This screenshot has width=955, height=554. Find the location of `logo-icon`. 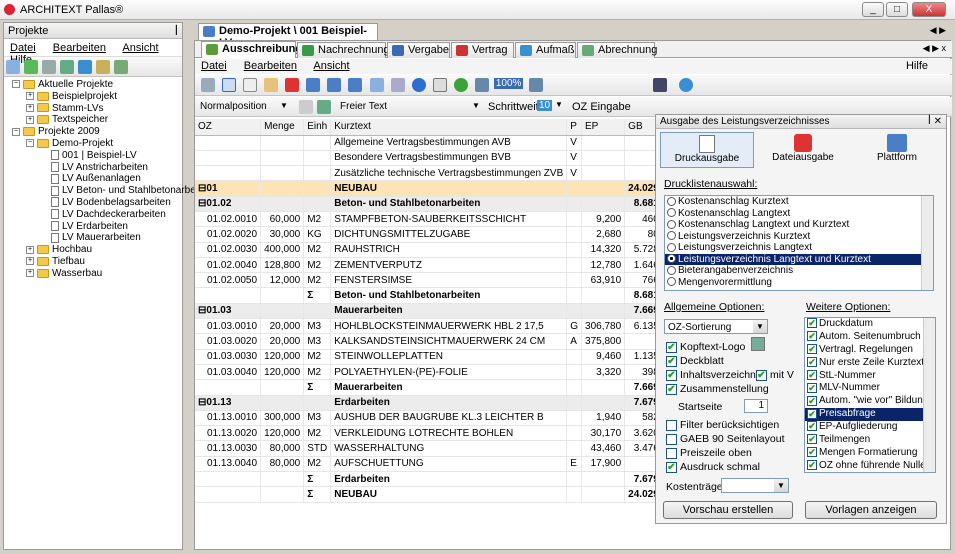

logo-icon is located at coordinates (758, 344).